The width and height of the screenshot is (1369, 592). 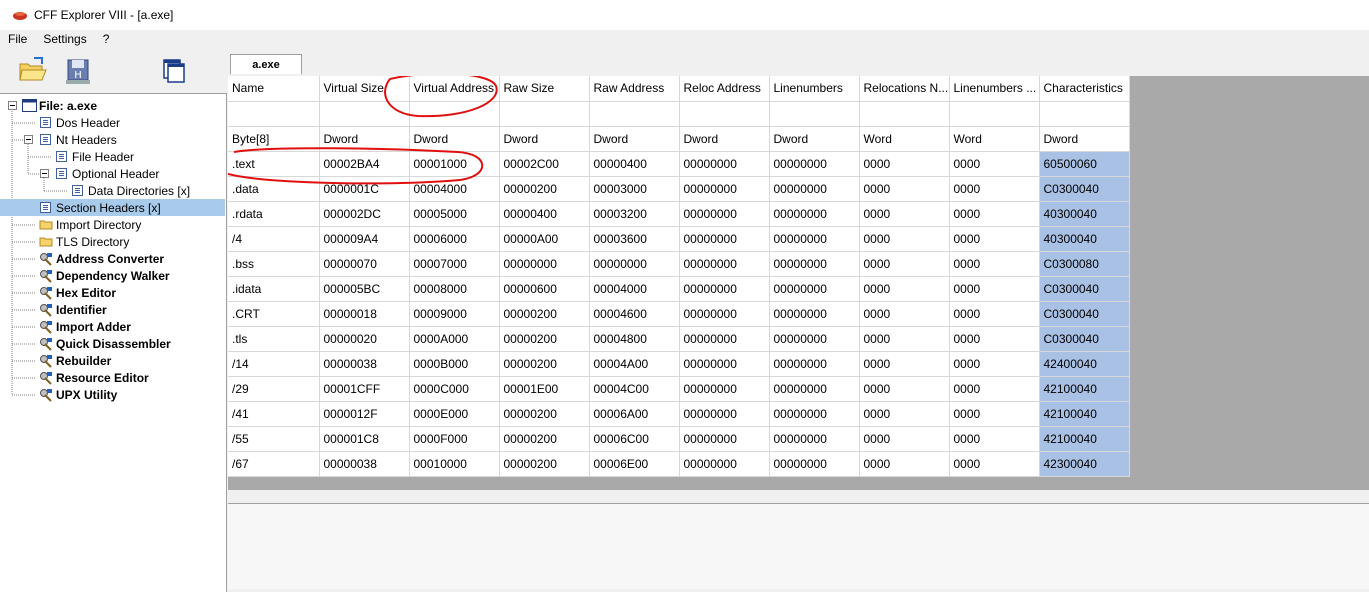 What do you see at coordinates (634, 339) in the screenshot?
I see `table-cell: 00004800` at bounding box center [634, 339].